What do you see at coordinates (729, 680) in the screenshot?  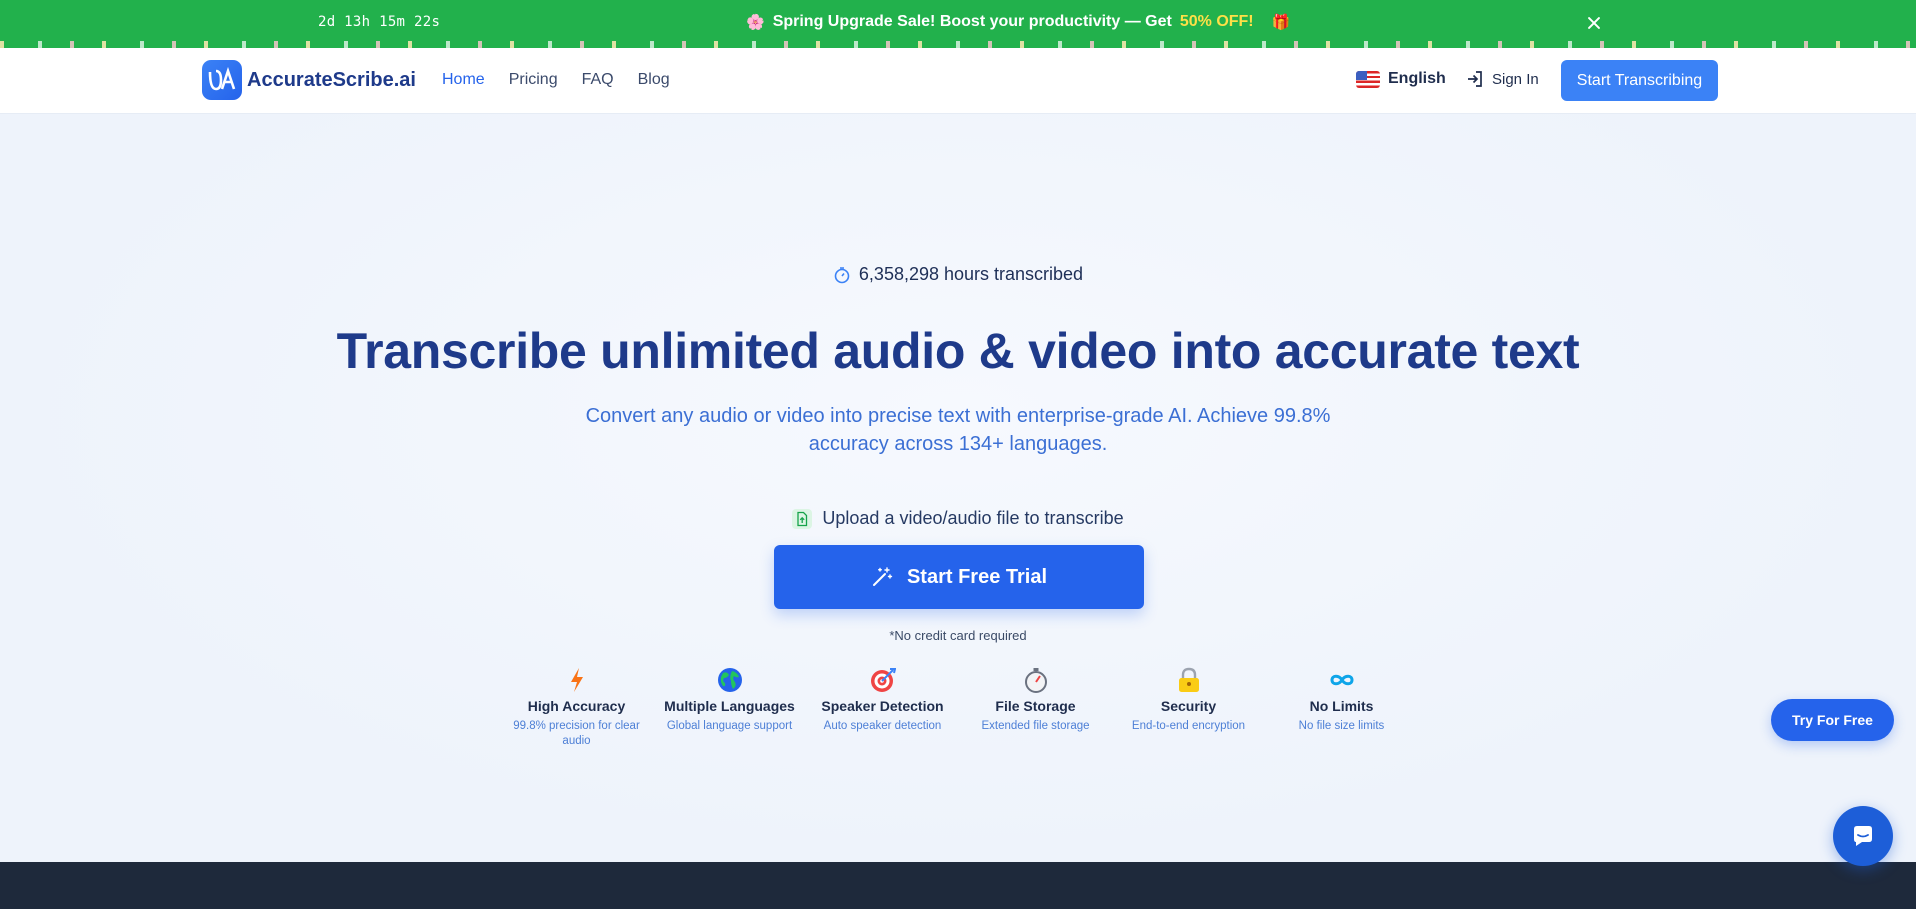 I see `globe-icon` at bounding box center [729, 680].